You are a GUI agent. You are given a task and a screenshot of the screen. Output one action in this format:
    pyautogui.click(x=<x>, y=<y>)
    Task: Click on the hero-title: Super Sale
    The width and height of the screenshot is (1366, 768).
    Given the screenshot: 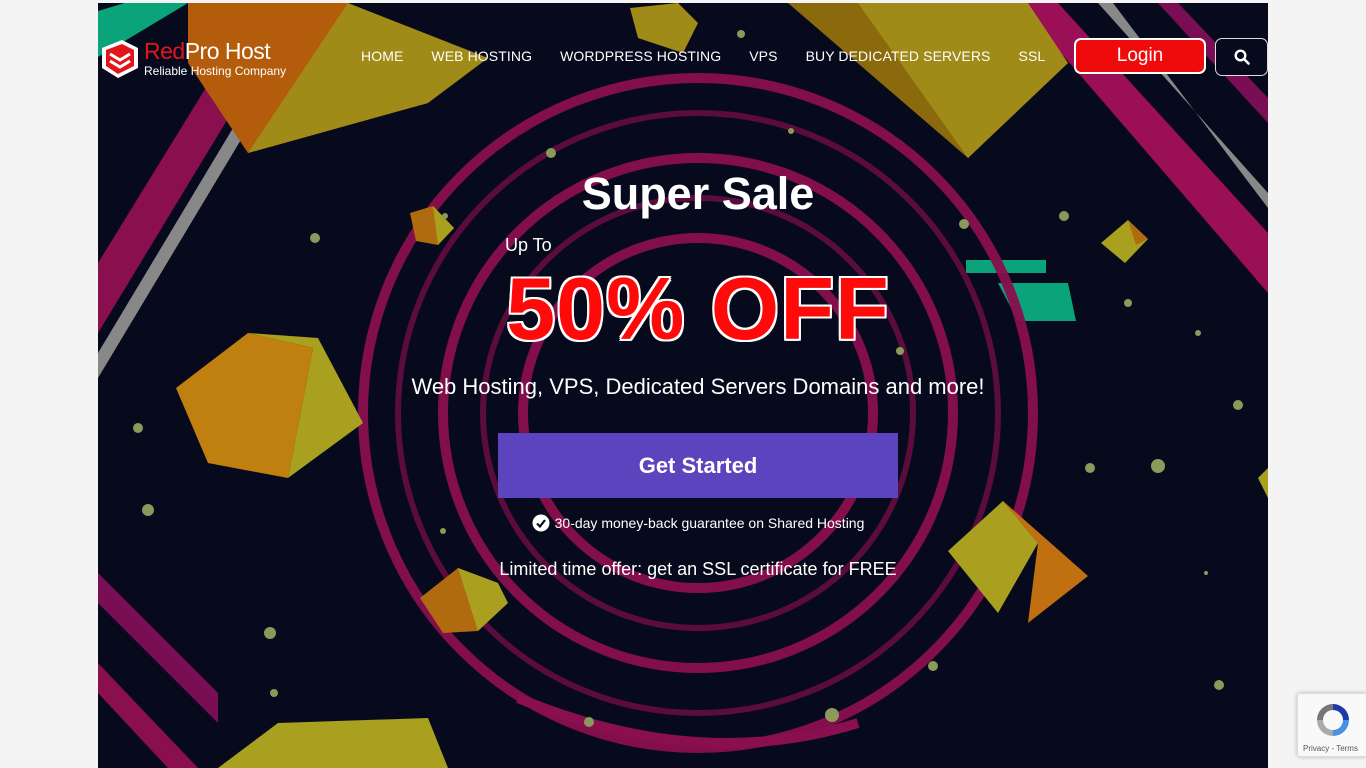 What is the action you would take?
    pyautogui.click(x=698, y=193)
    